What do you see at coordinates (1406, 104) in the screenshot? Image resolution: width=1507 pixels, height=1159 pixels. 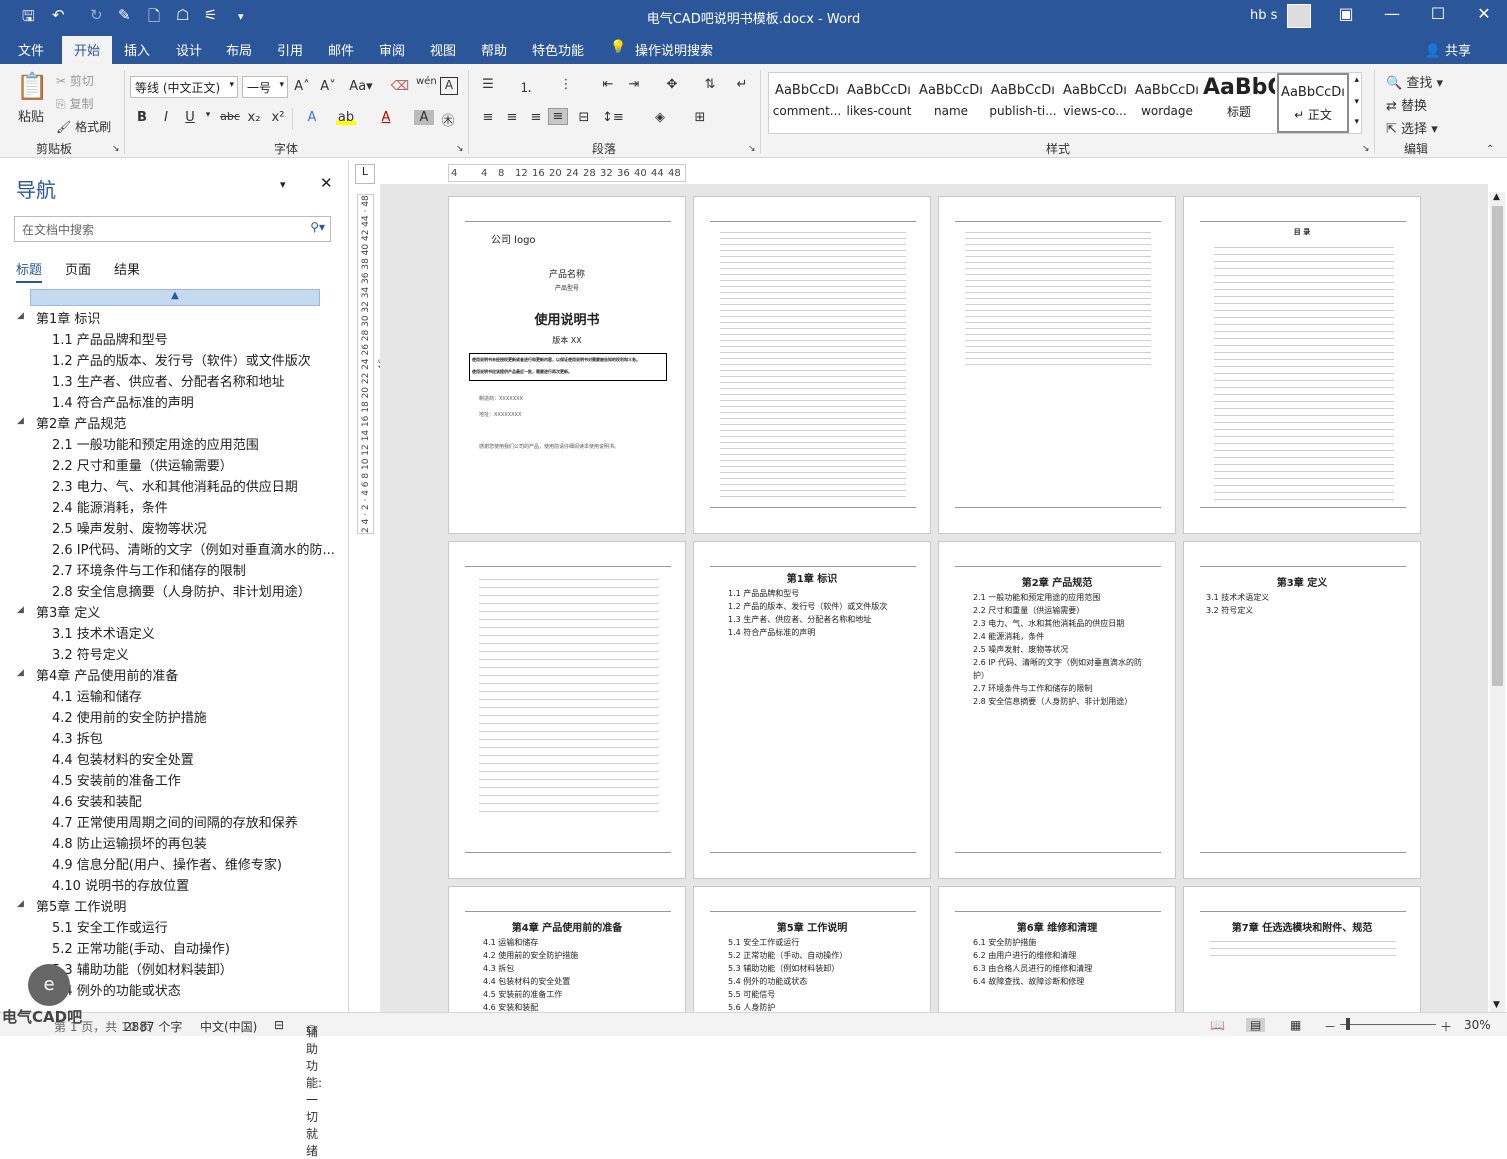 I see `replace-button: ⇄ 替换` at bounding box center [1406, 104].